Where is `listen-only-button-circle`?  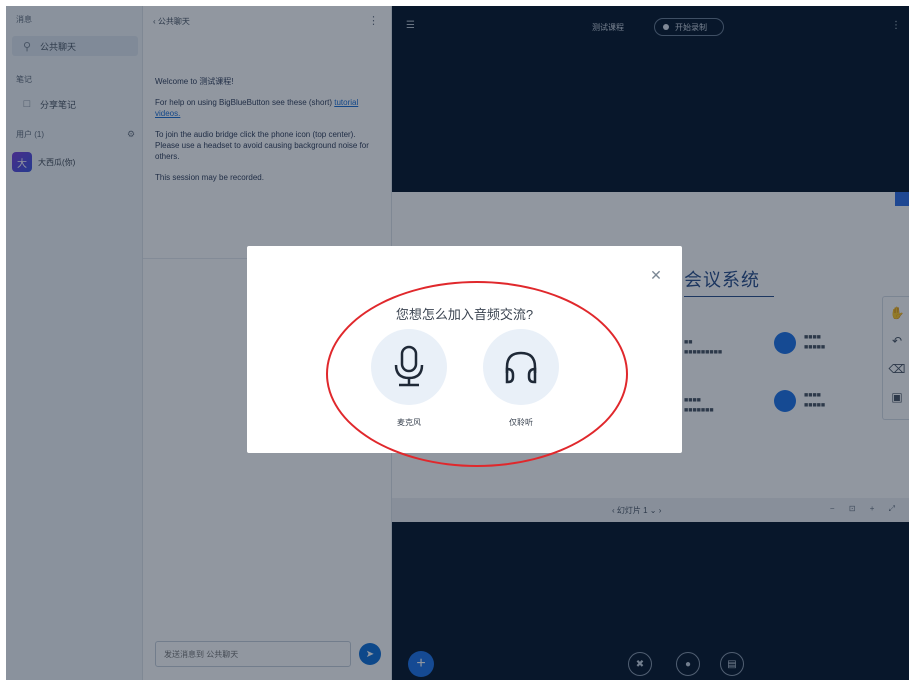
listen-only-button-circle is located at coordinates (521, 367).